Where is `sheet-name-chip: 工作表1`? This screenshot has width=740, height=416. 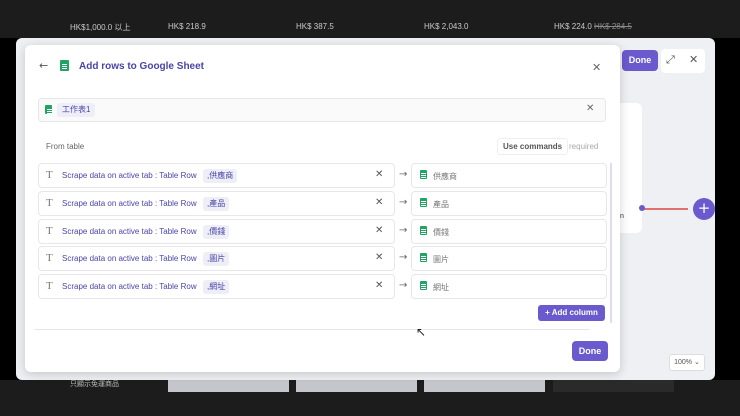
sheet-name-chip: 工作表1 is located at coordinates (76, 110).